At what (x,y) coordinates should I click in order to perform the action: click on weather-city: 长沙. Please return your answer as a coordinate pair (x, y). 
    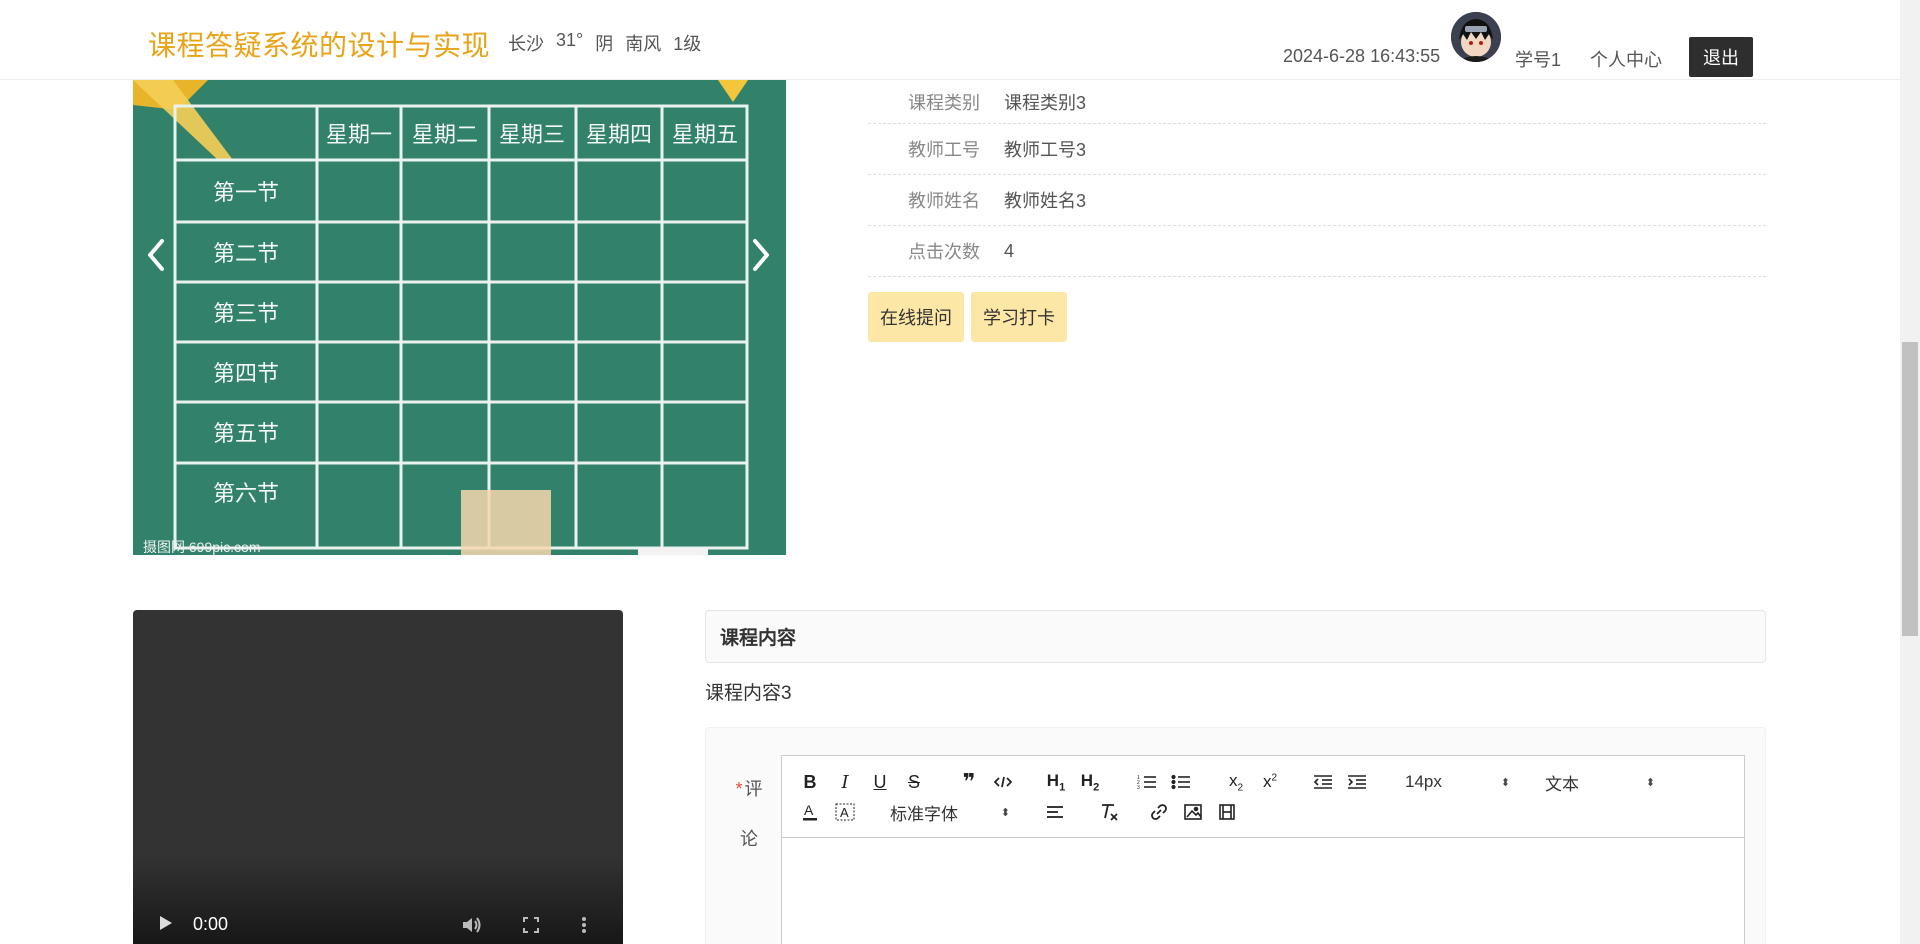
    Looking at the image, I should click on (526, 44).